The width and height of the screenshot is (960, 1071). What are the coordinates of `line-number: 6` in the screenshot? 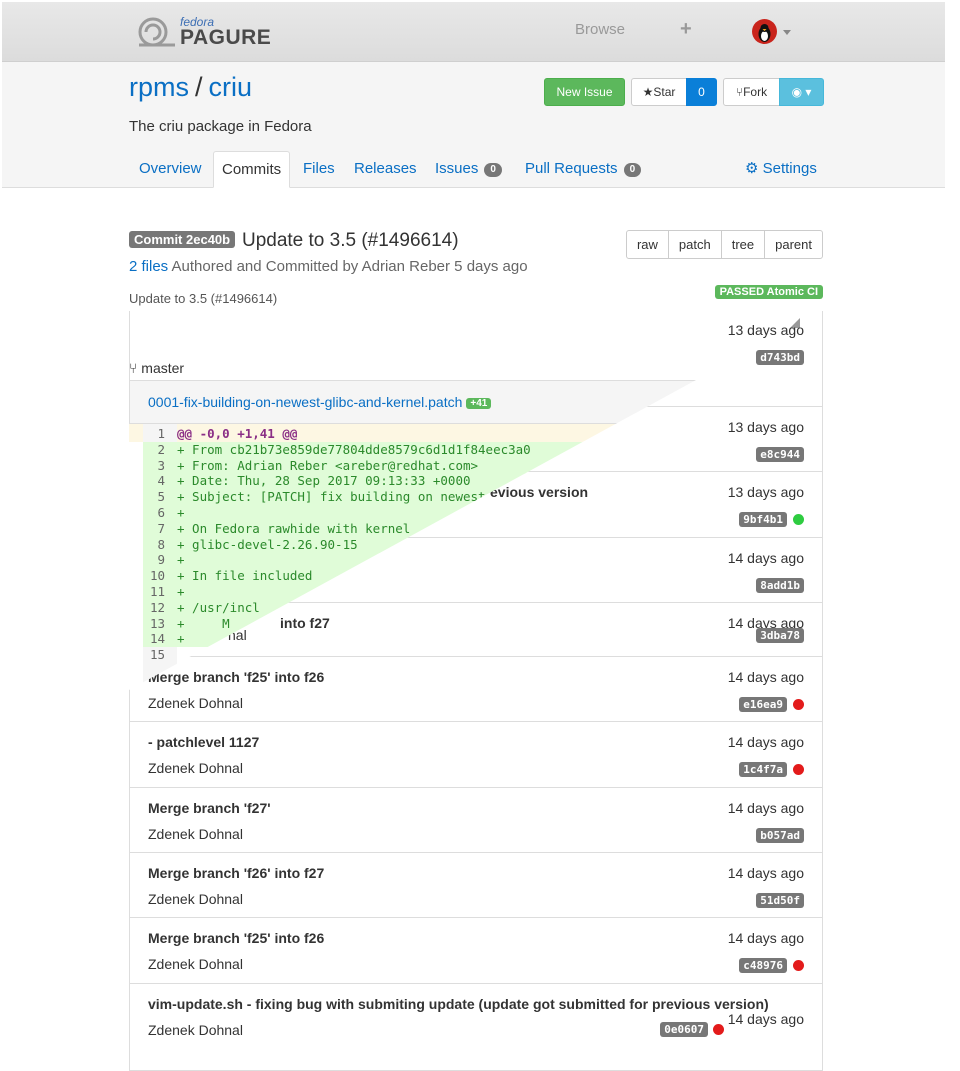 It's located at (154, 512).